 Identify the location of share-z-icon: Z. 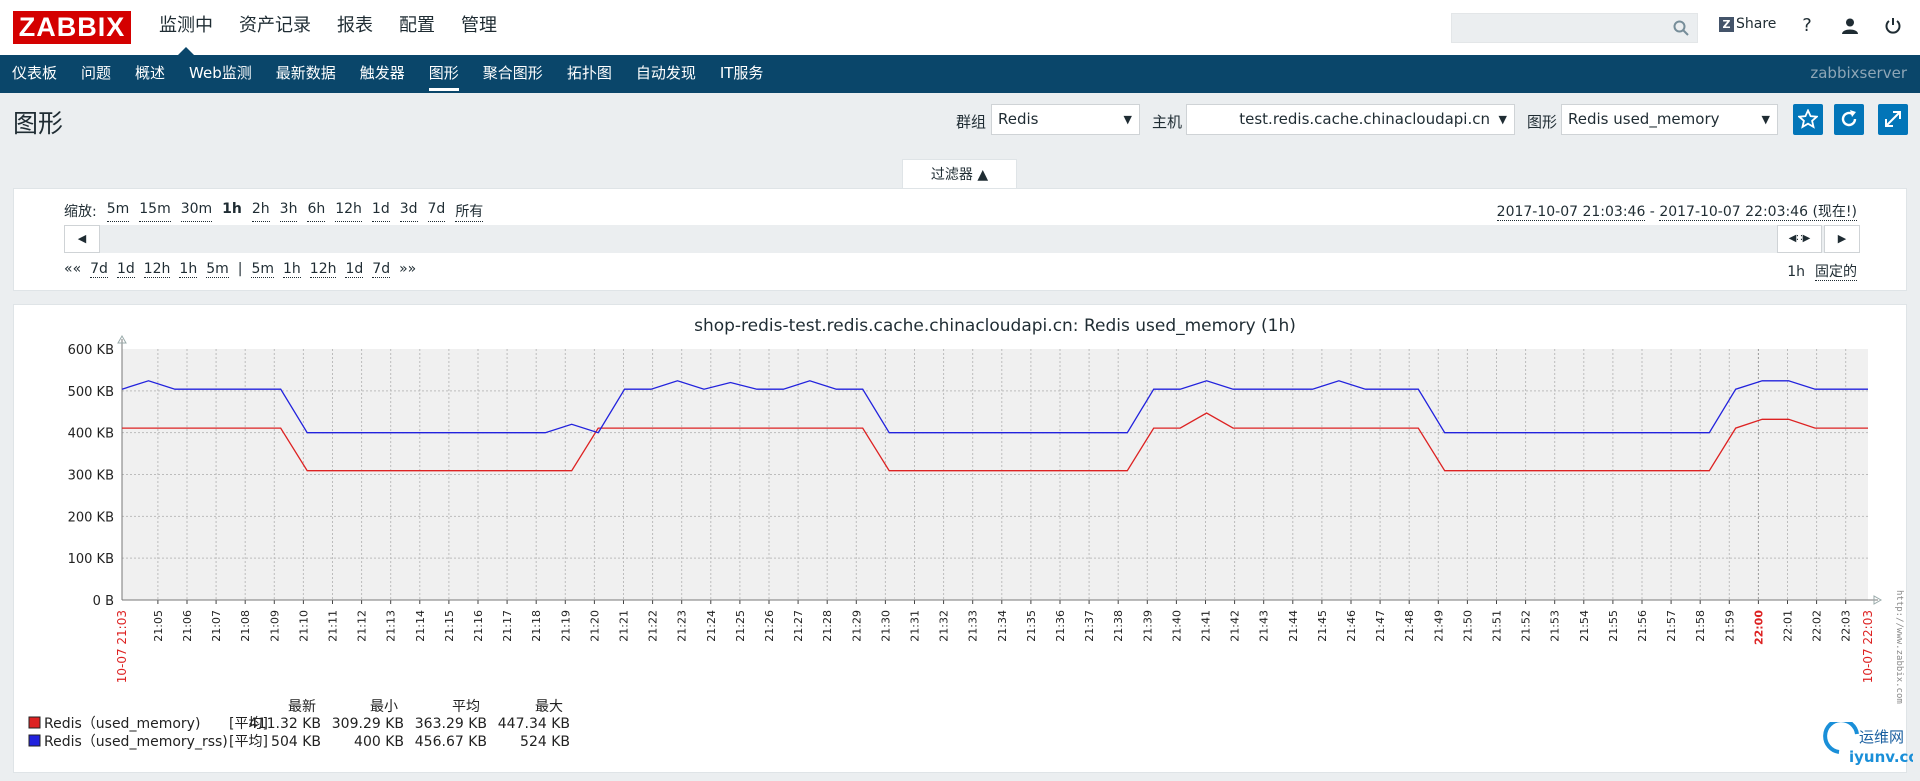
(1726, 24).